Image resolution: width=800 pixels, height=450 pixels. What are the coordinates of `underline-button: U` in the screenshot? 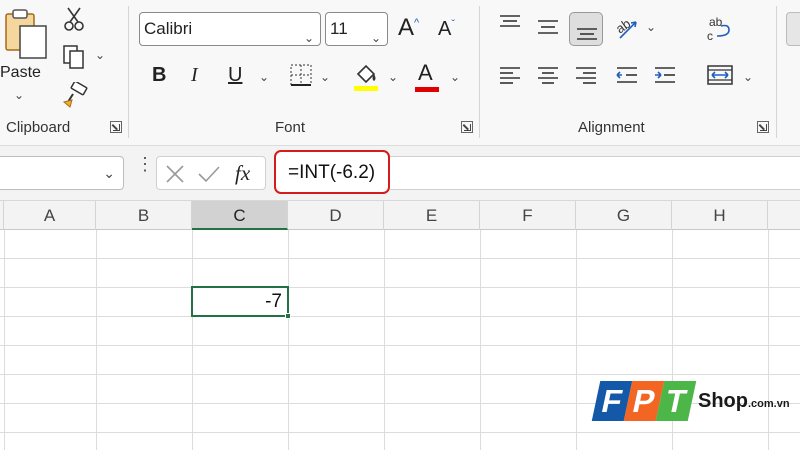 It's located at (235, 75).